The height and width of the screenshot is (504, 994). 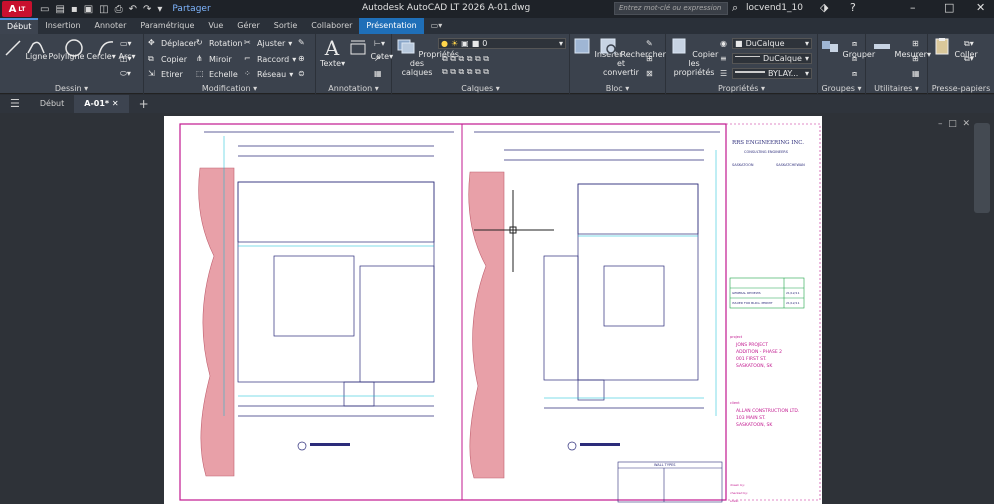 I want to click on leader-icon: ⊢▾, so click(x=379, y=43).